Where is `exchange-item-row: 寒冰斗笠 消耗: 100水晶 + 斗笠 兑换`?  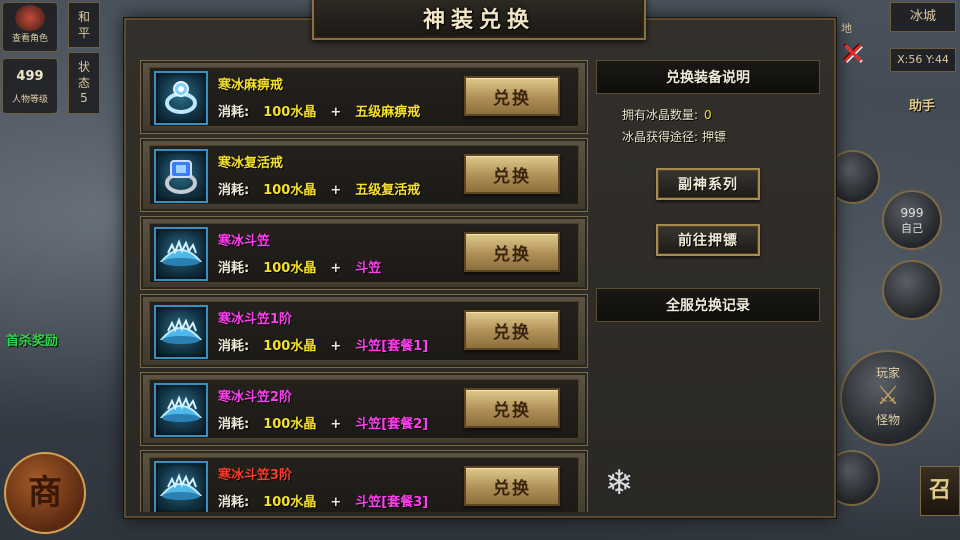
exchange-item-row: 寒冰斗笠 消耗: 100水晶 + 斗笠 兑换 is located at coordinates (364, 253).